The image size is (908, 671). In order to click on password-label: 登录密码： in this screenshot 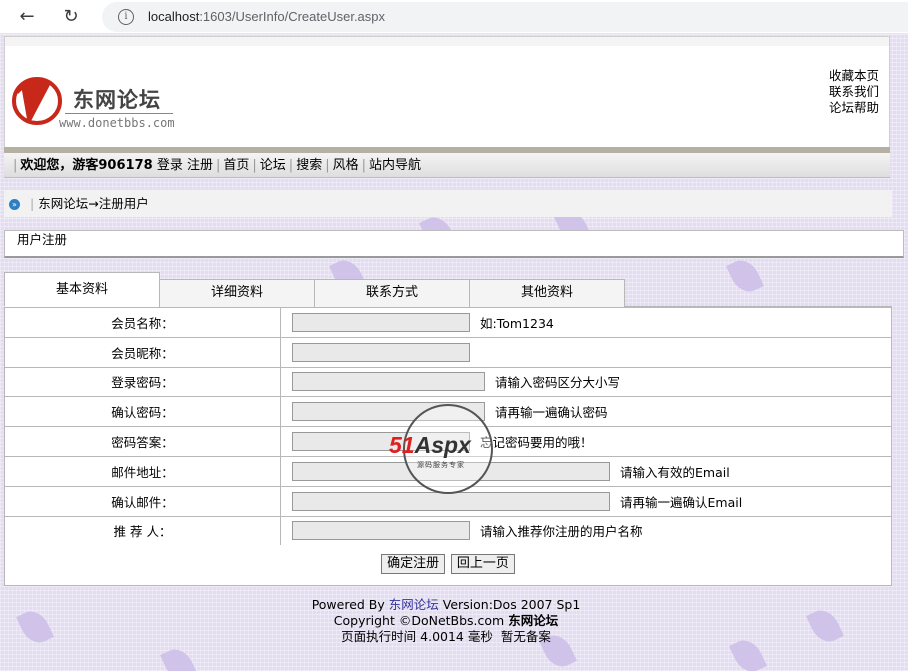, I will do `click(142, 382)`.